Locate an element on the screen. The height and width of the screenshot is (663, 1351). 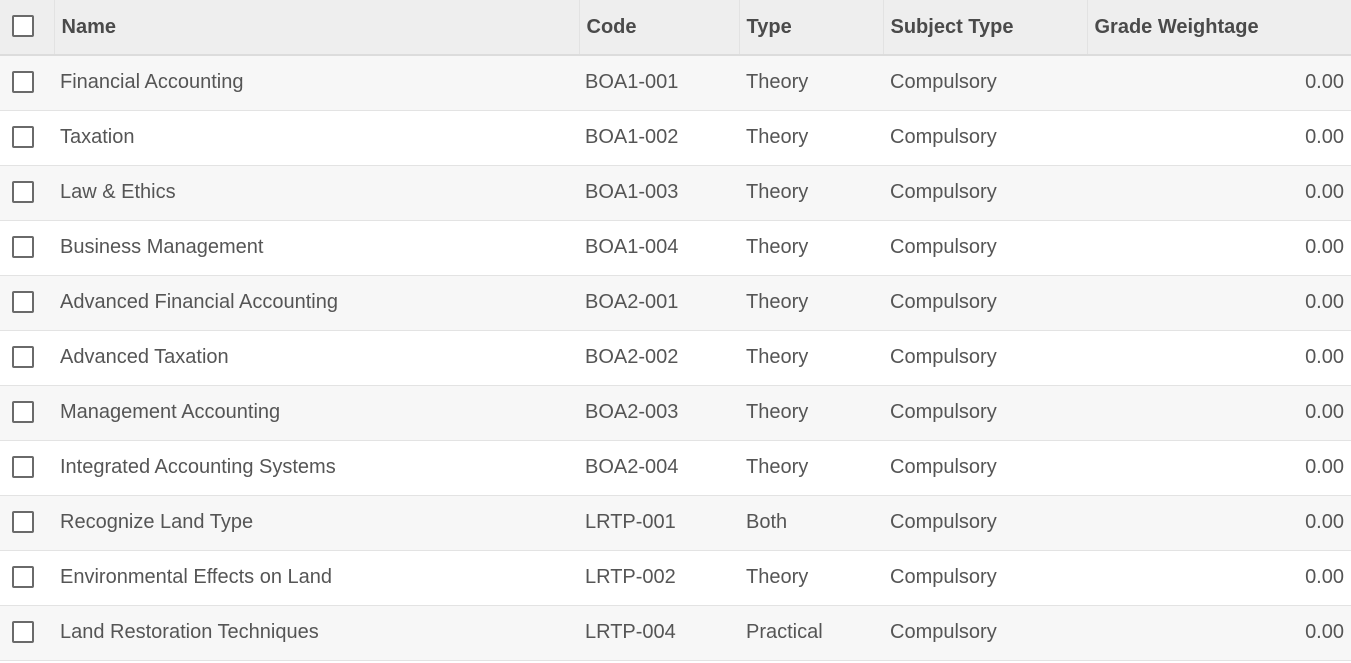
select-all-cell is located at coordinates (27, 27).